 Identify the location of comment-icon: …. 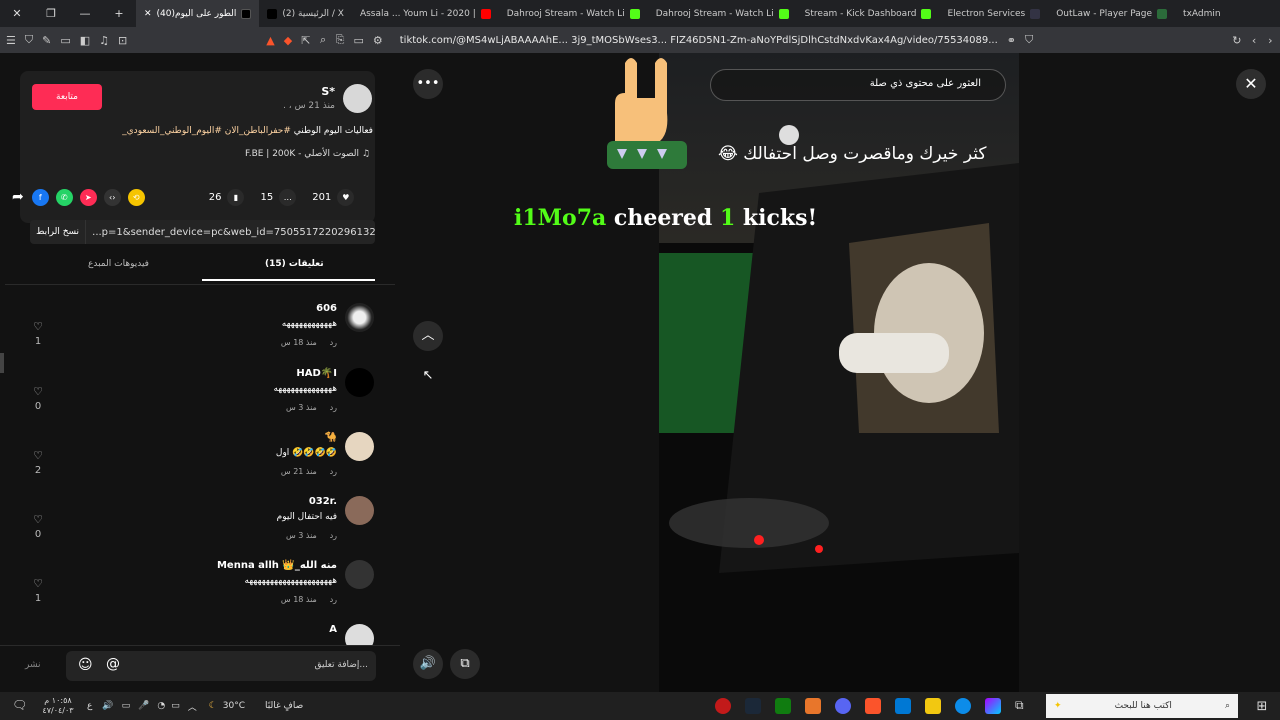
(288, 197).